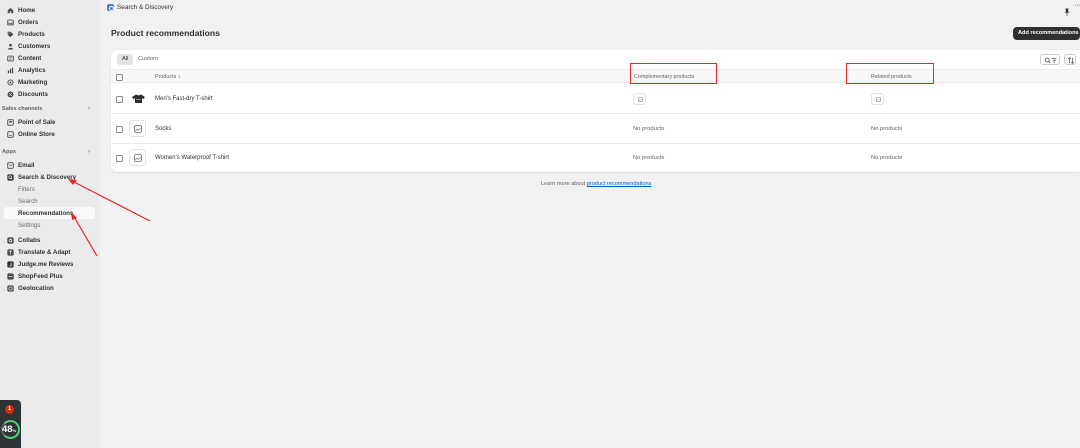  What do you see at coordinates (50, 240) in the screenshot?
I see `sidebar-item-collabs: Collabs` at bounding box center [50, 240].